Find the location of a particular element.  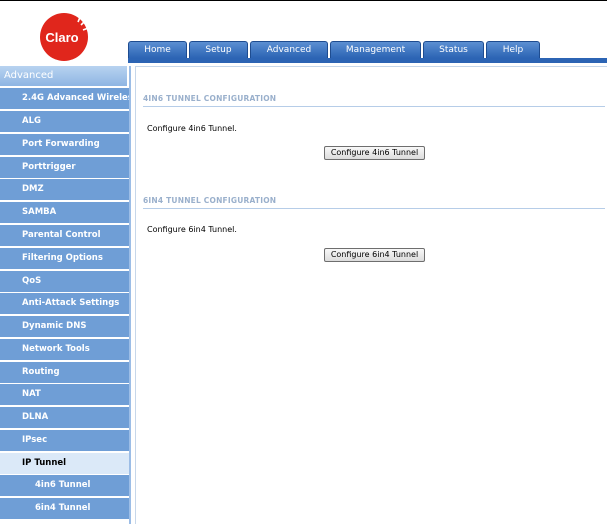

logo-text: Claro is located at coordinates (61, 37).